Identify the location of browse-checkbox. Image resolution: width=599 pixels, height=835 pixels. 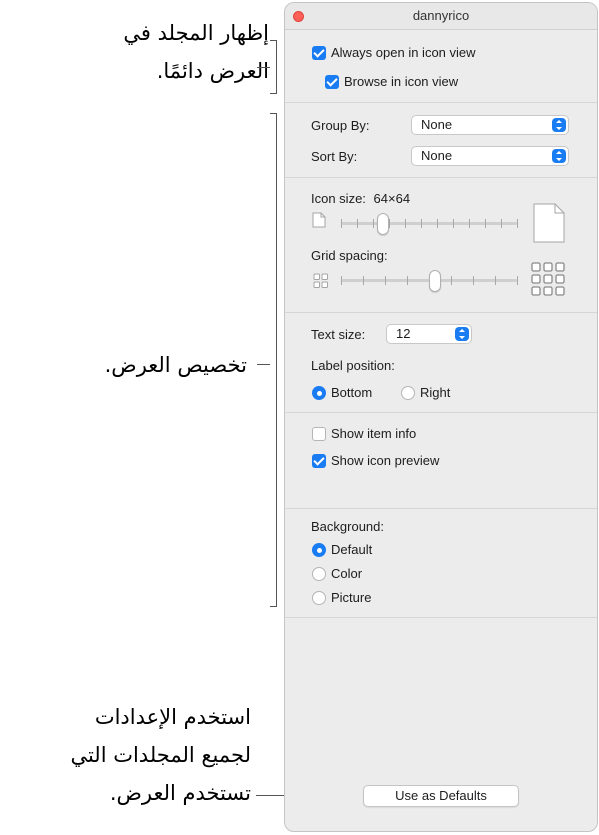
(332, 82).